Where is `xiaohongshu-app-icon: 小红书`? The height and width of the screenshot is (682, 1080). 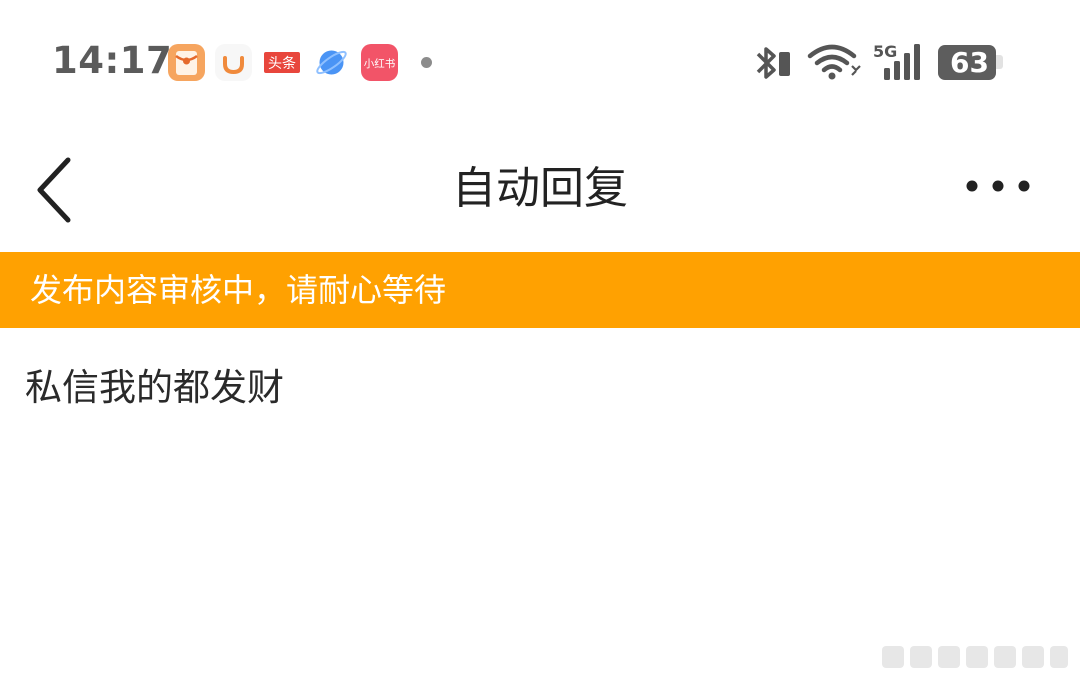 xiaohongshu-app-icon: 小红书 is located at coordinates (379, 62).